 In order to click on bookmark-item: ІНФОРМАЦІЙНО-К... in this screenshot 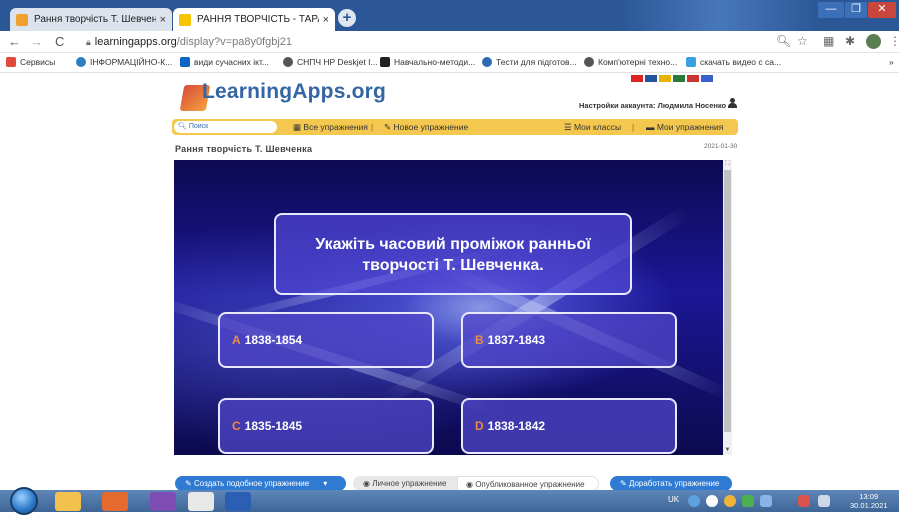, I will do `click(124, 62)`.